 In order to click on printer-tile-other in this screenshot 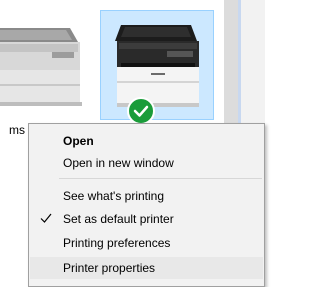, I will do `click(44, 60)`.